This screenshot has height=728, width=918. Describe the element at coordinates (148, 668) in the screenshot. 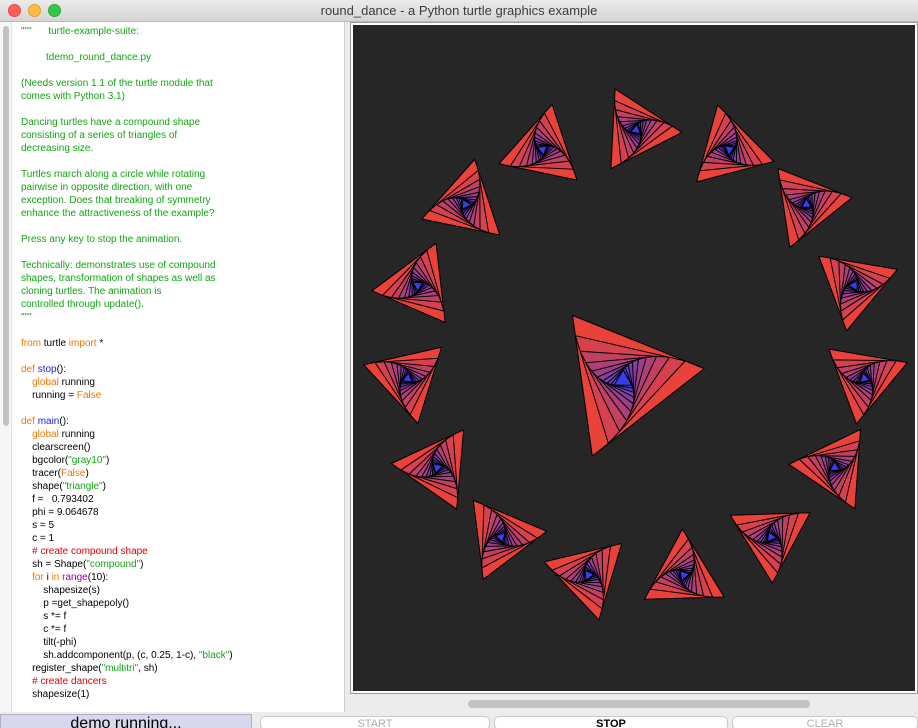

I see `code-token: , sh)` at that location.